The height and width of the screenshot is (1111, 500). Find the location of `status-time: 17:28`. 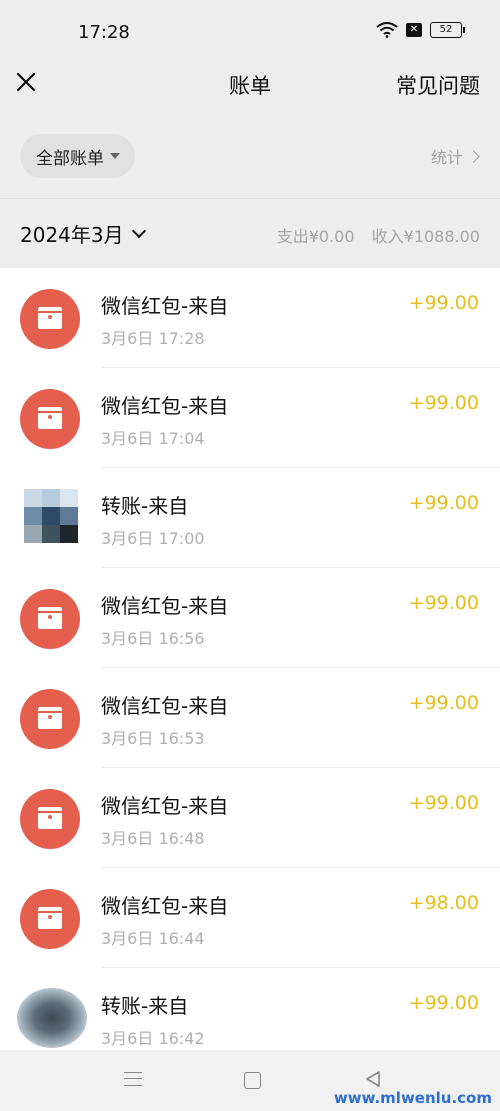

status-time: 17:28 is located at coordinates (104, 32).